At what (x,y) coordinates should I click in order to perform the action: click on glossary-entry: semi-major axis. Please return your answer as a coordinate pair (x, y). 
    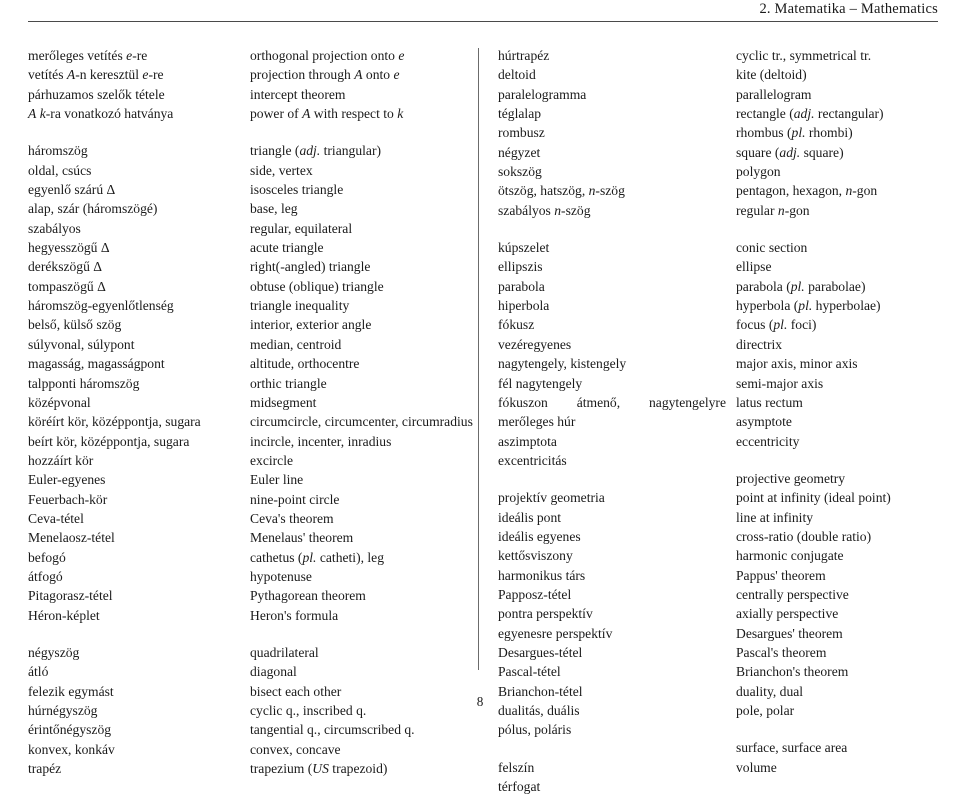
    Looking at the image, I should click on (780, 383).